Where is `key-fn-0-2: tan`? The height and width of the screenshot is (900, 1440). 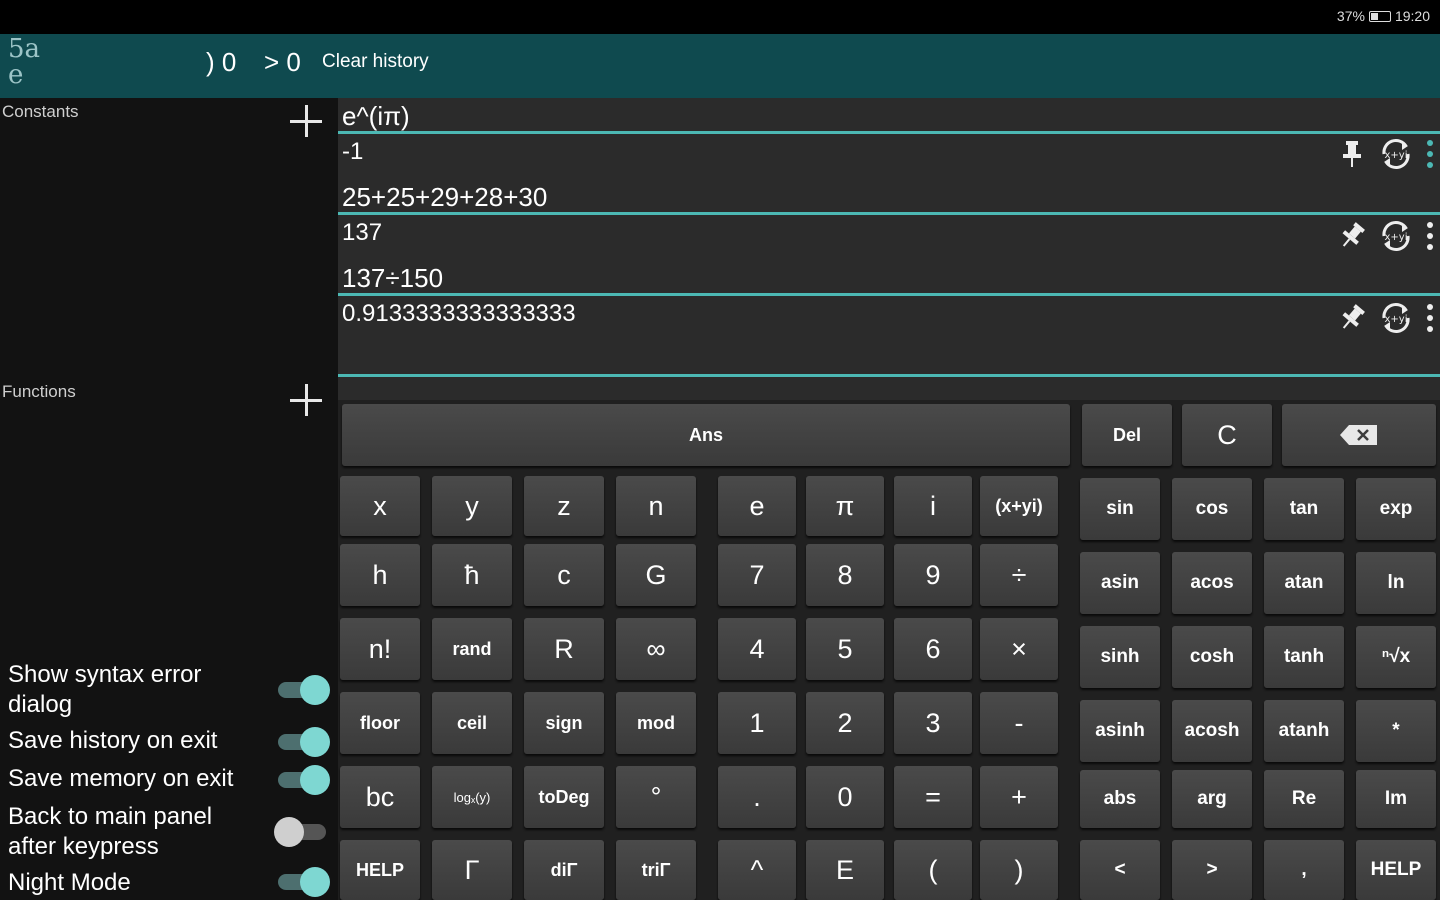
key-fn-0-2: tan is located at coordinates (1304, 509).